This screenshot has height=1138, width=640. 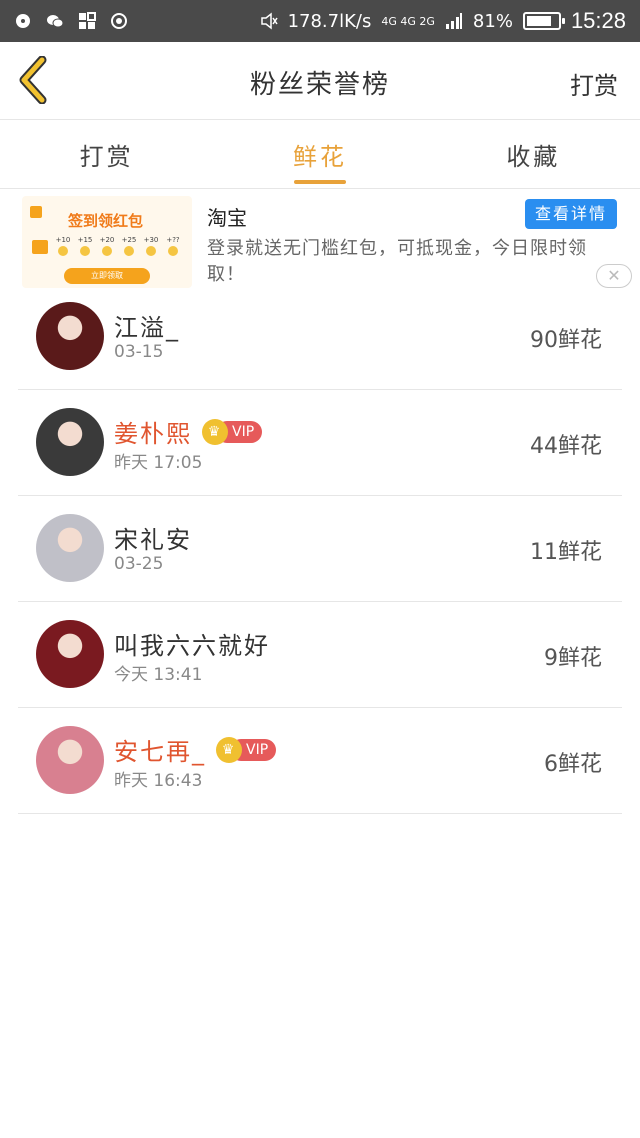 I want to click on fan-name: 安七再_ ♛ VIP, so click(x=195, y=749).